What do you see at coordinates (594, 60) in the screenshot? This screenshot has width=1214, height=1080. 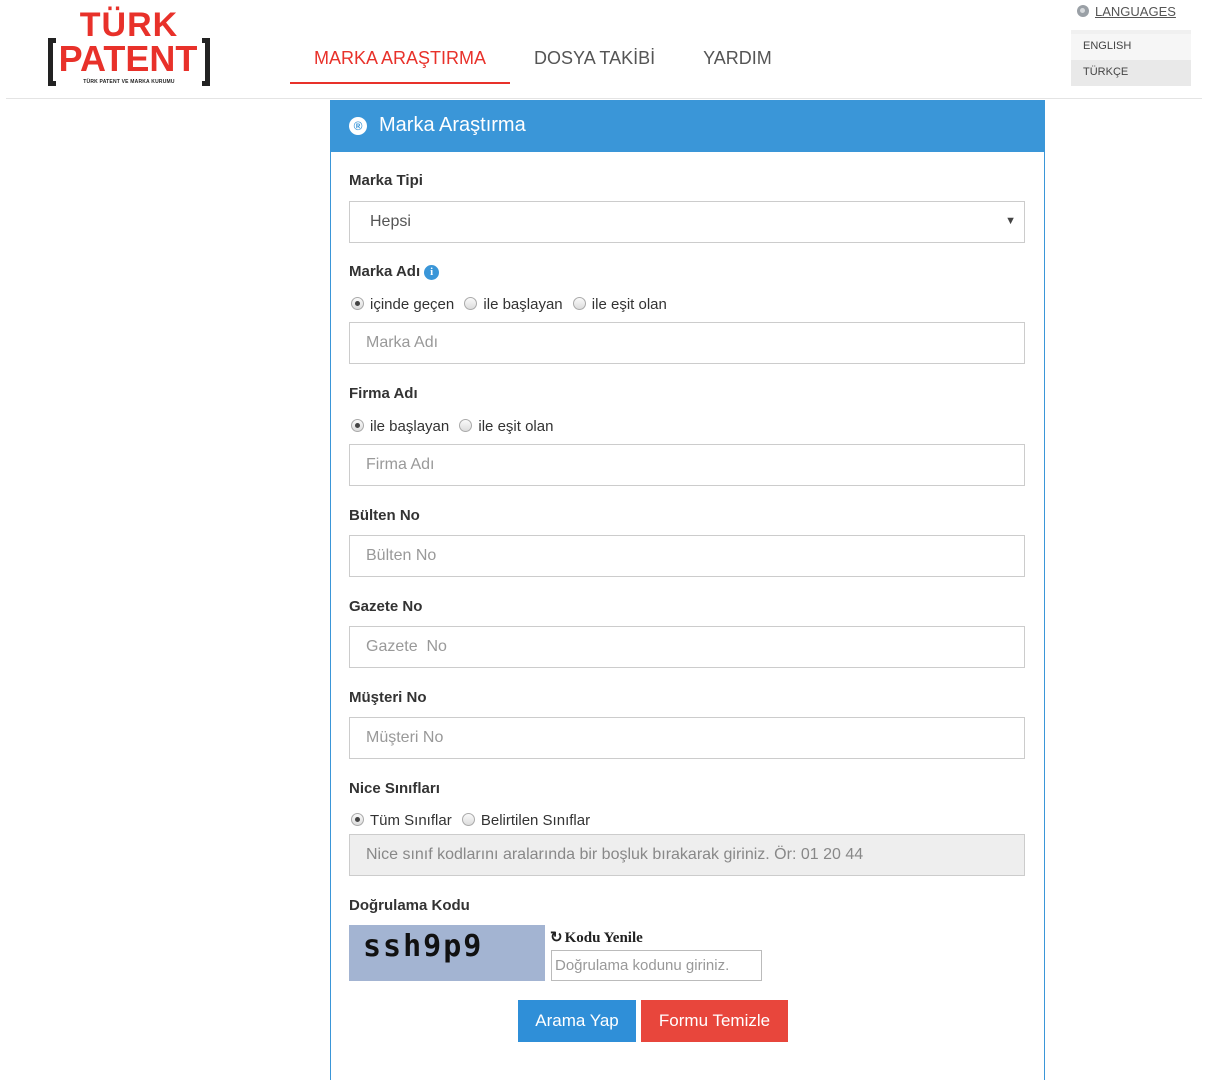 I see `nav-dosya-takibi: DOSYA TAKİBİ` at bounding box center [594, 60].